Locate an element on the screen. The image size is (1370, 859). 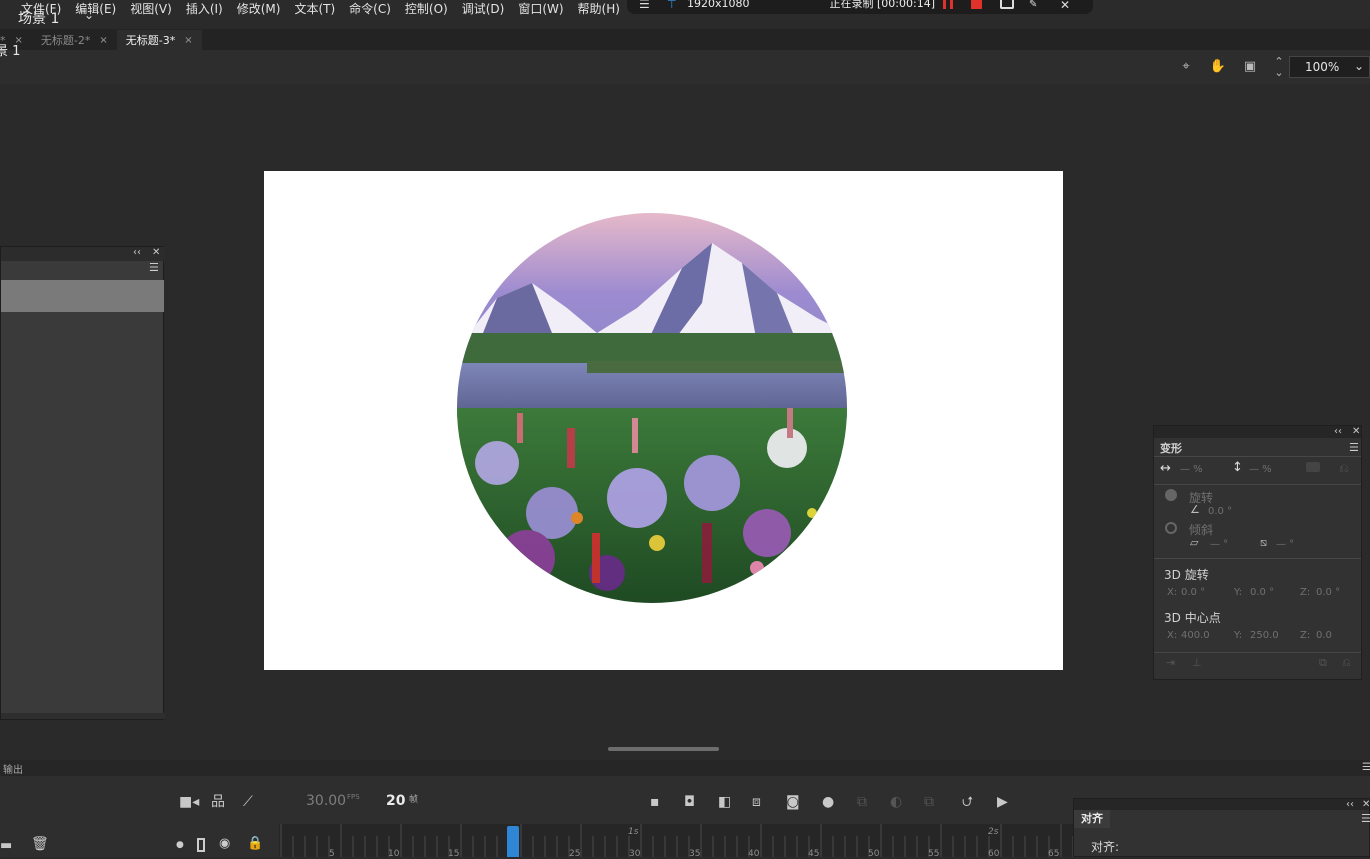
rotate-3d-z: 0.0 ° is located at coordinates (1328, 592).